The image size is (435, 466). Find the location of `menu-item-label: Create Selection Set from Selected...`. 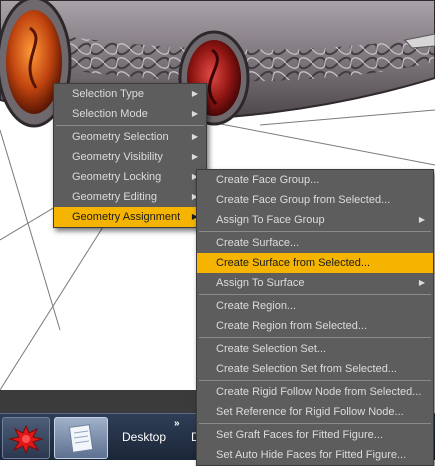

menu-item-label: Create Selection Set from Selected... is located at coordinates (306, 369).